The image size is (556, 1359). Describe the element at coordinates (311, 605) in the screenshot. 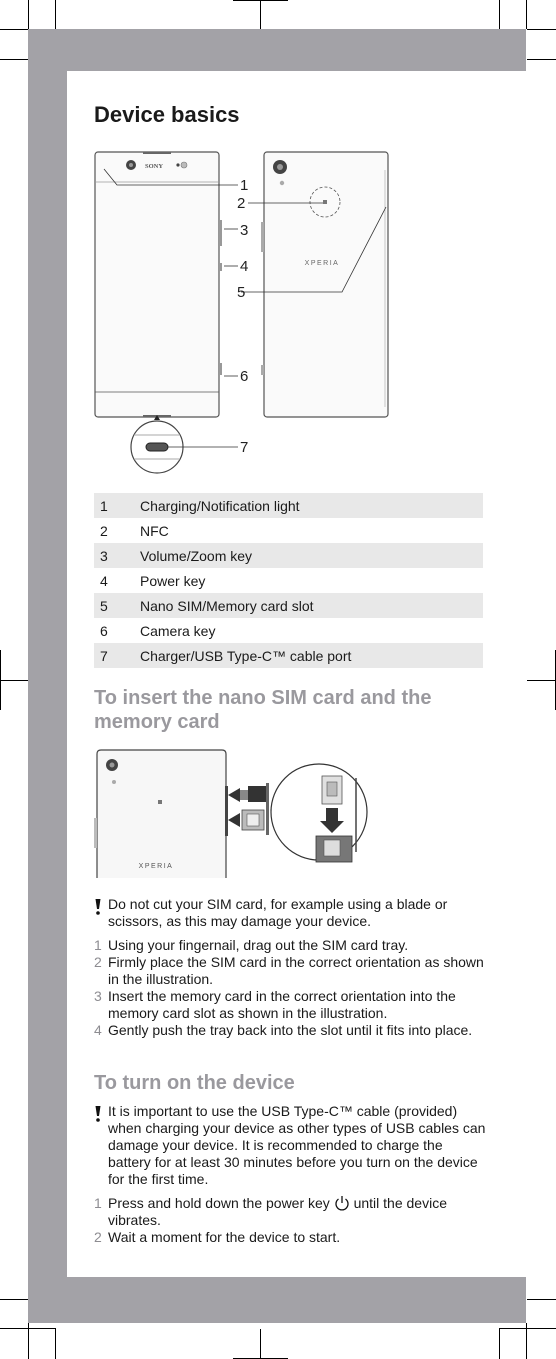

I see `part-label: Nano SIM/Memory card slot` at that location.